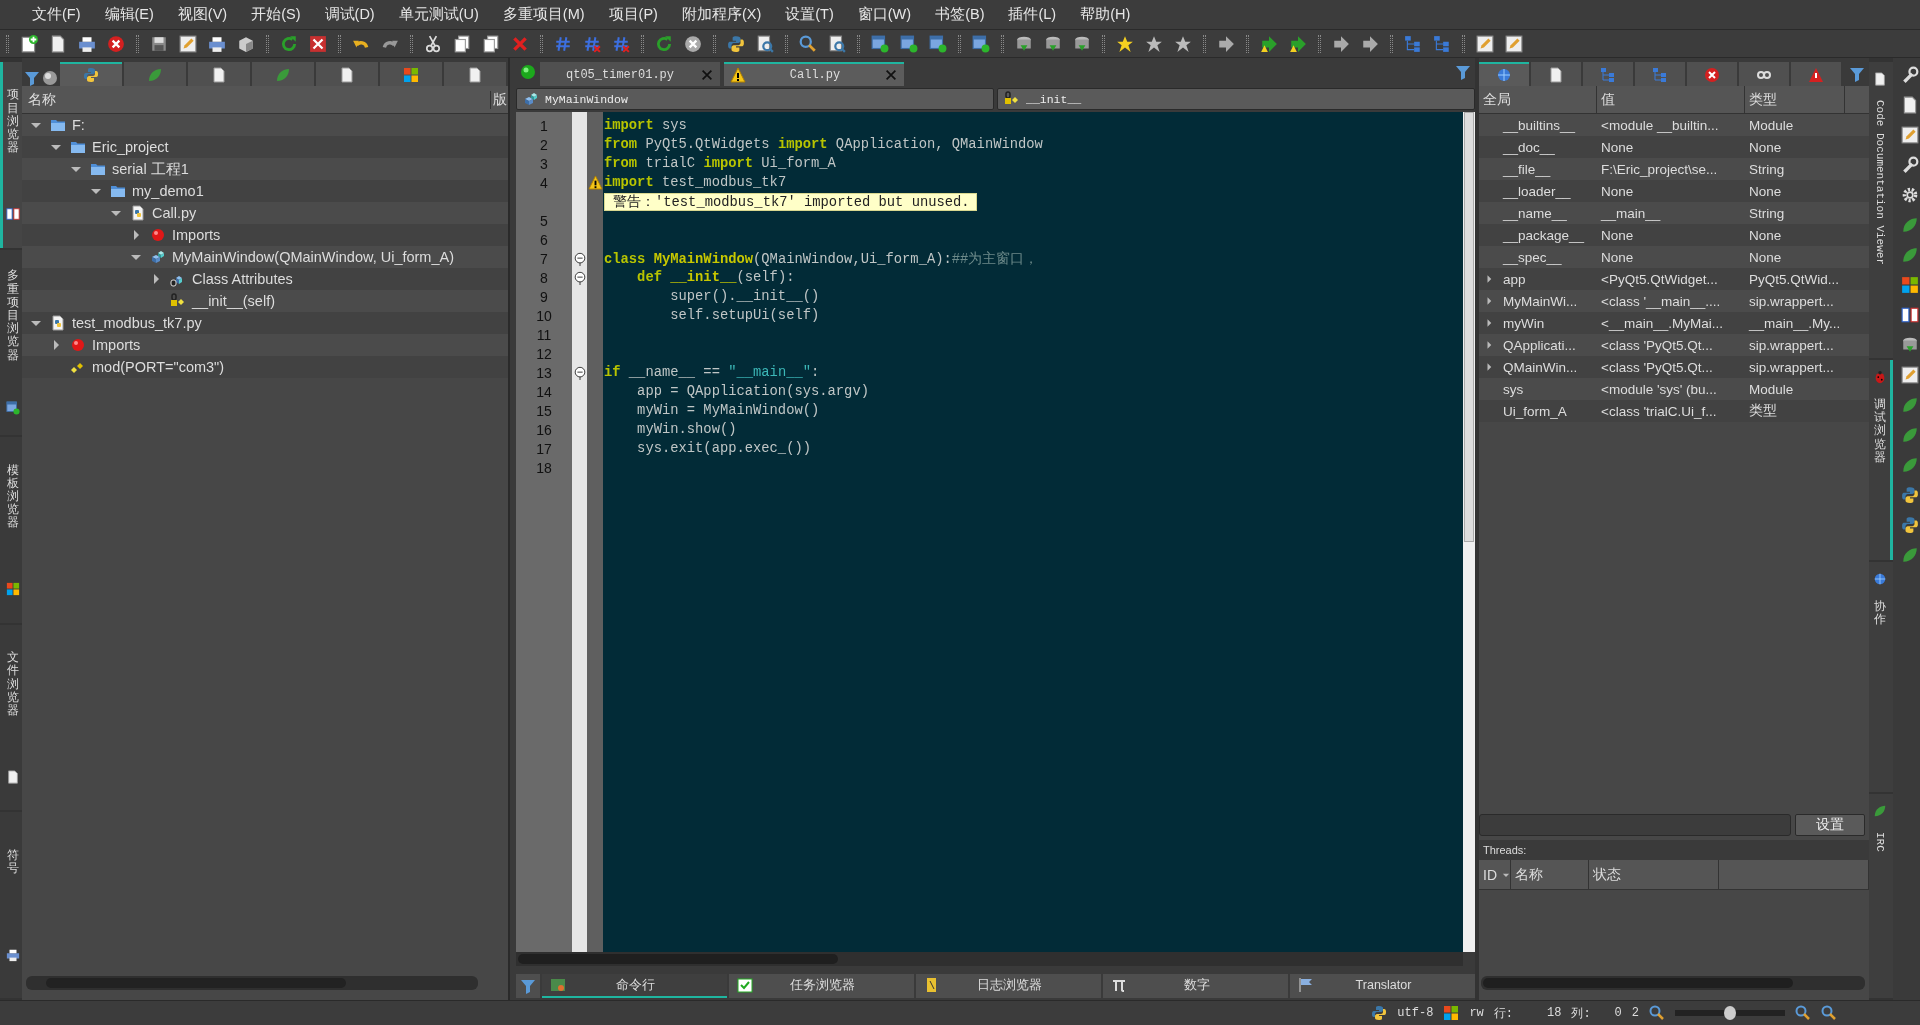 This screenshot has height=1025, width=1920. Describe the element at coordinates (693, 43) in the screenshot. I see `cancel-icon` at that location.